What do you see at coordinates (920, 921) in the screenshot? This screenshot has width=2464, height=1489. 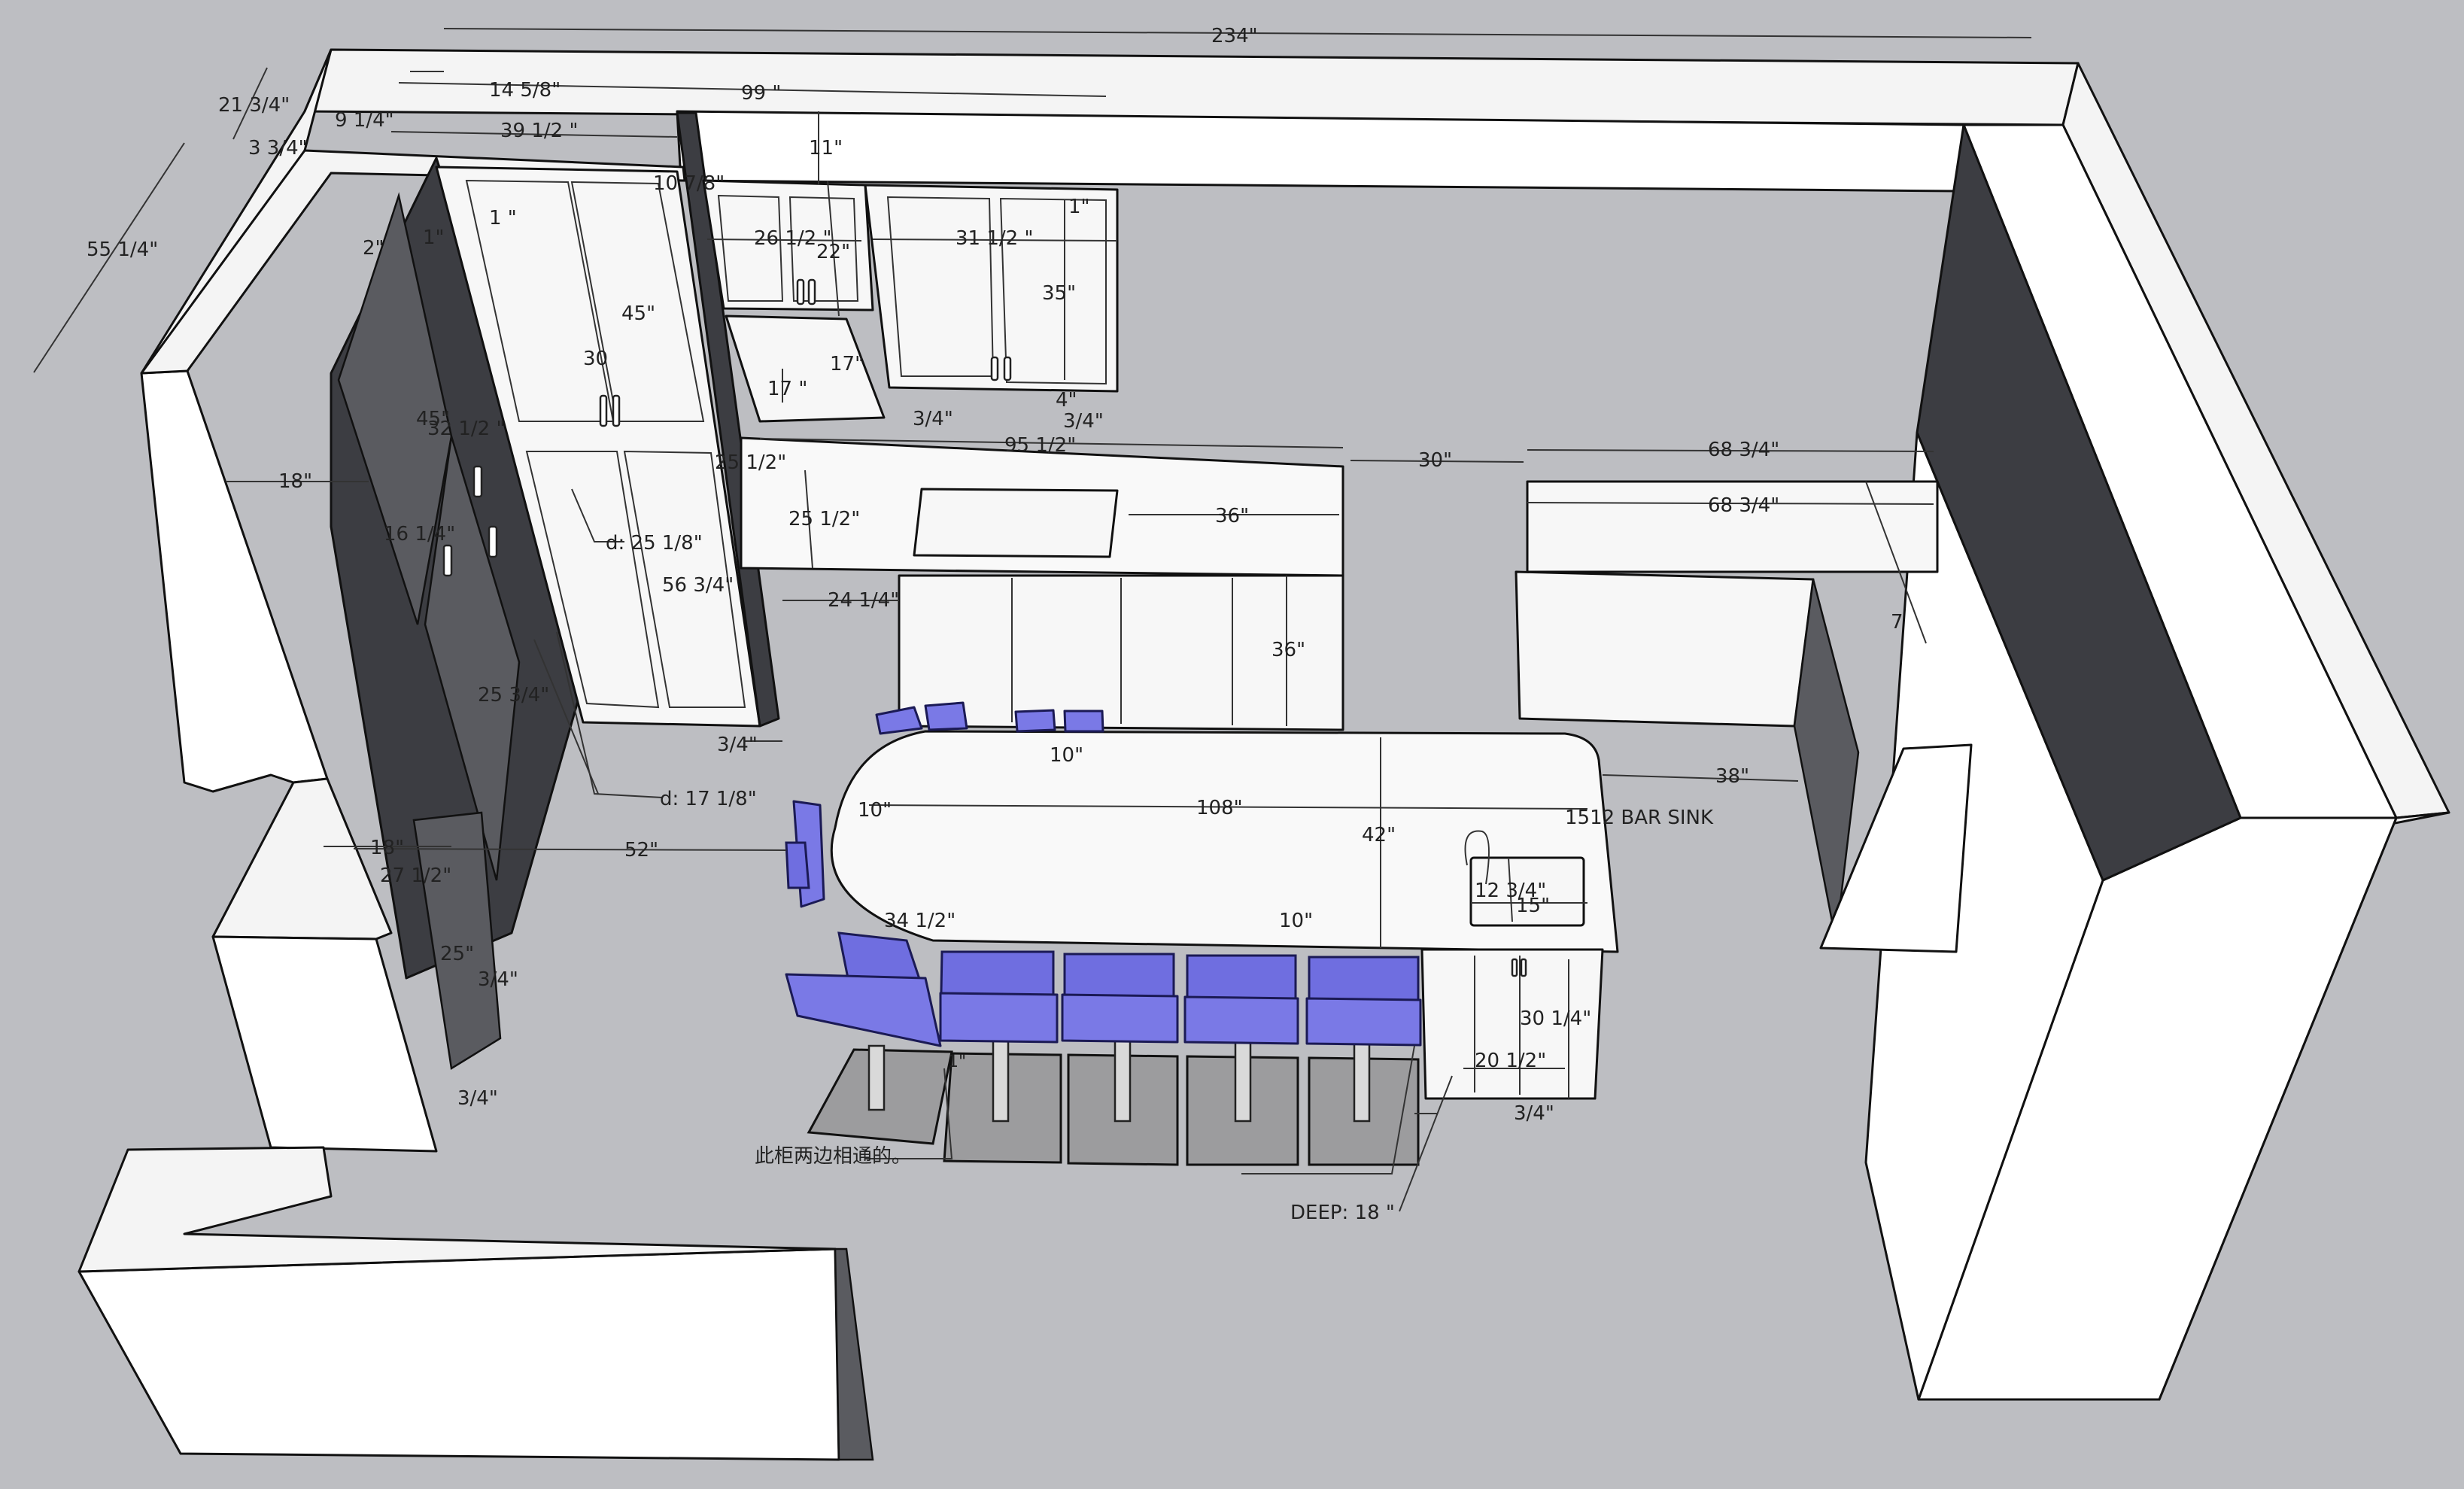 I see `dim-island-34: 34 1/2"` at bounding box center [920, 921].